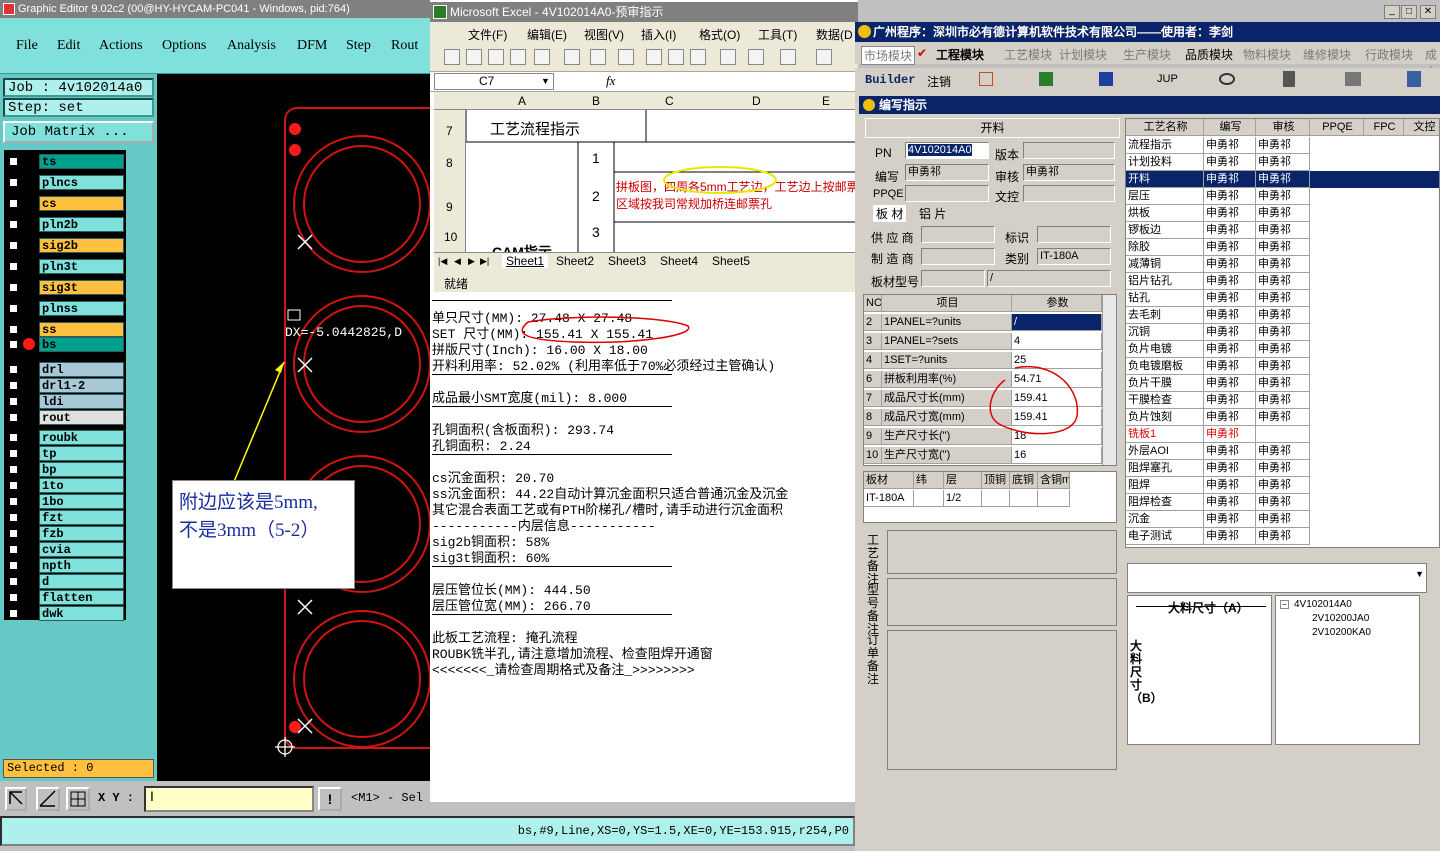  What do you see at coordinates (1057, 322) in the screenshot?
I see `param-val: /` at bounding box center [1057, 322].